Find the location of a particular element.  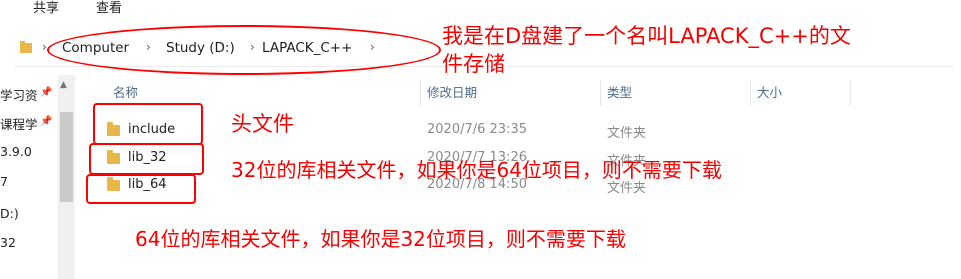

scroll-up-icon: ▲ is located at coordinates (63, 85).